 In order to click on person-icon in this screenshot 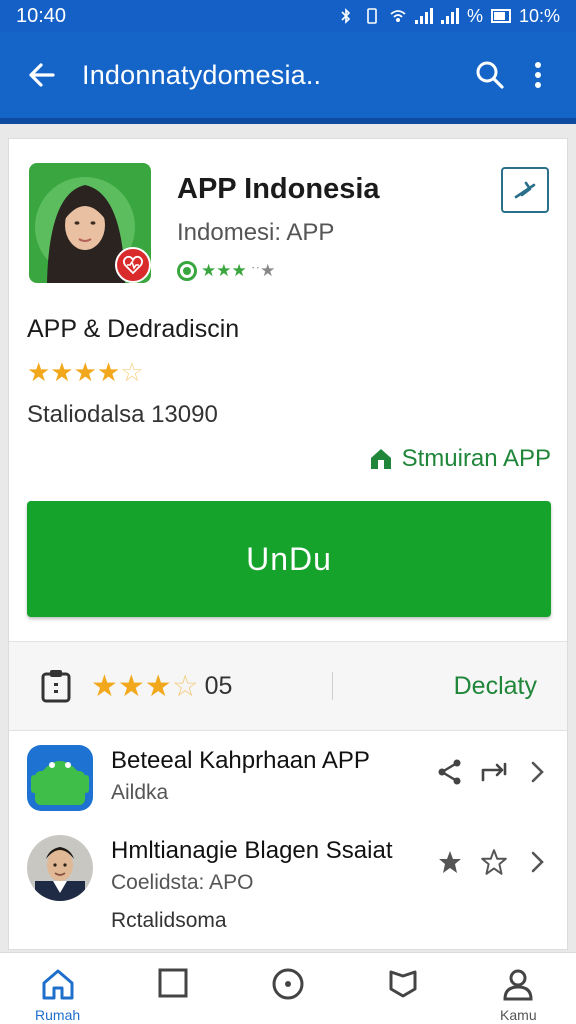, I will do `click(518, 985)`.